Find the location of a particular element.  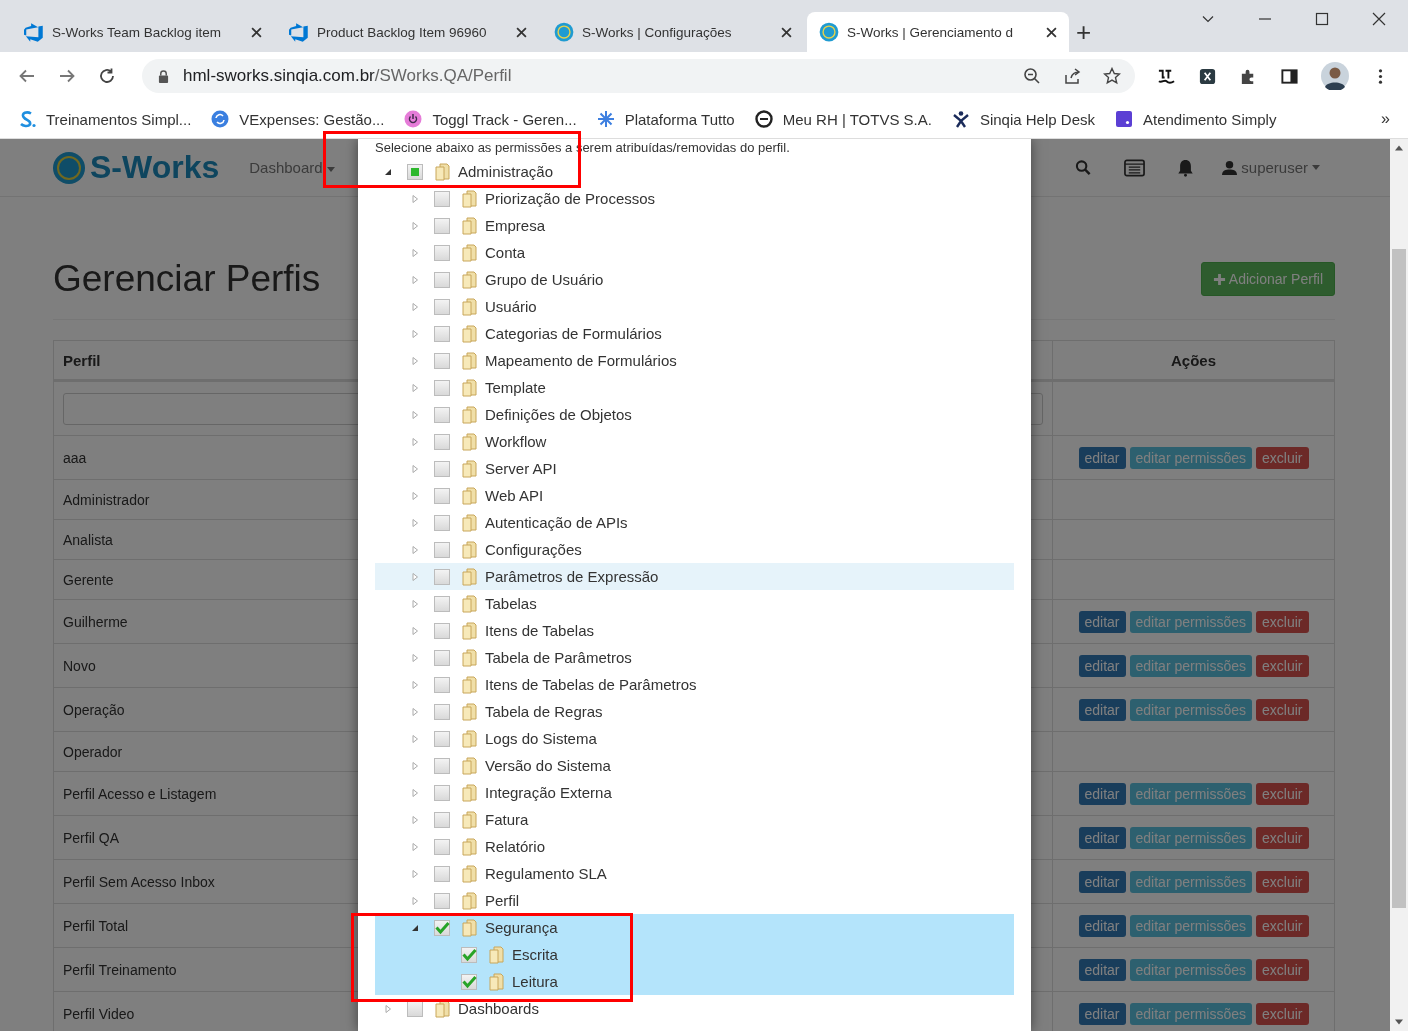

tree-item: Definições de Objetos is located at coordinates (694, 414).